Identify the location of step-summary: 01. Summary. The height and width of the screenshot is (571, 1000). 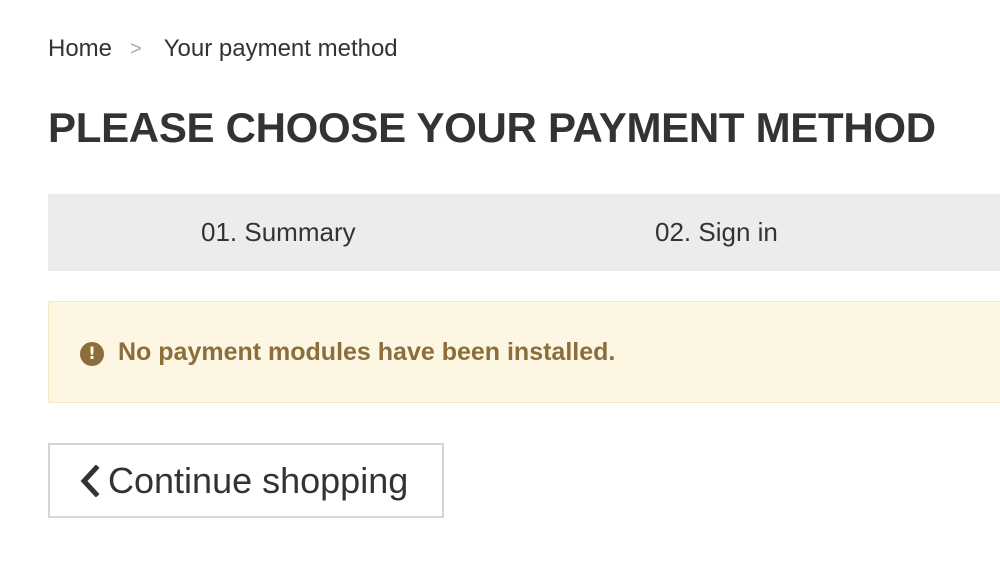
(278, 232).